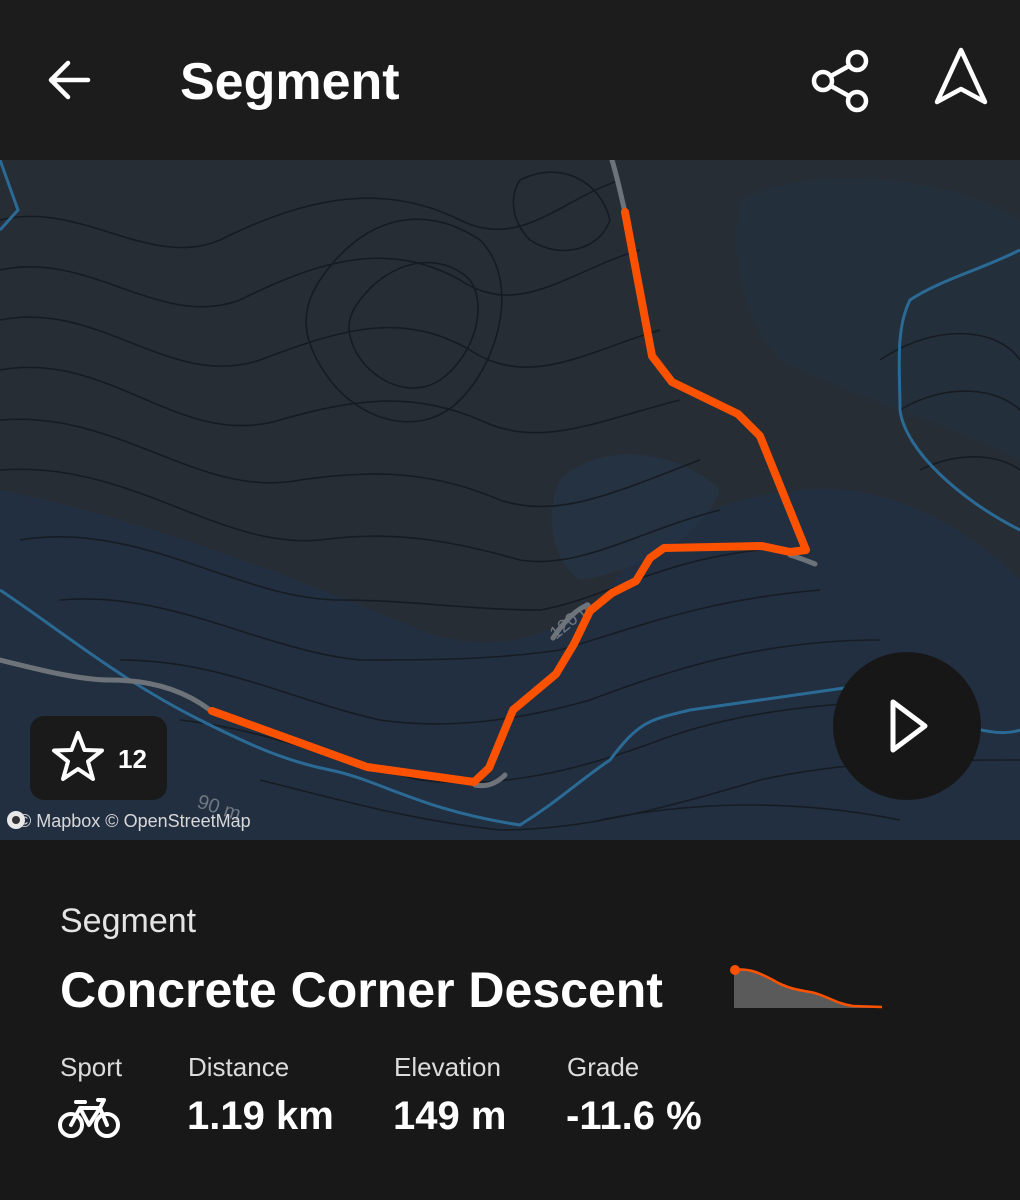  I want to click on navigation-arrow-icon, so click(961, 76).